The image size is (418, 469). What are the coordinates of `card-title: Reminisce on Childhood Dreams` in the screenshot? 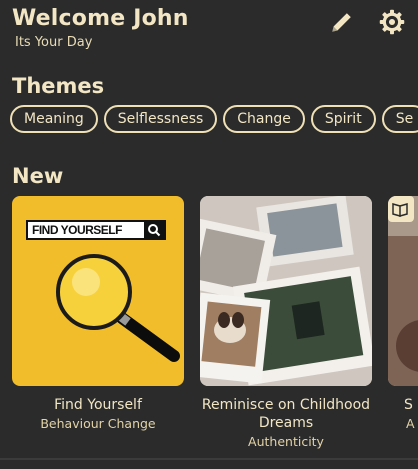 It's located at (286, 414).